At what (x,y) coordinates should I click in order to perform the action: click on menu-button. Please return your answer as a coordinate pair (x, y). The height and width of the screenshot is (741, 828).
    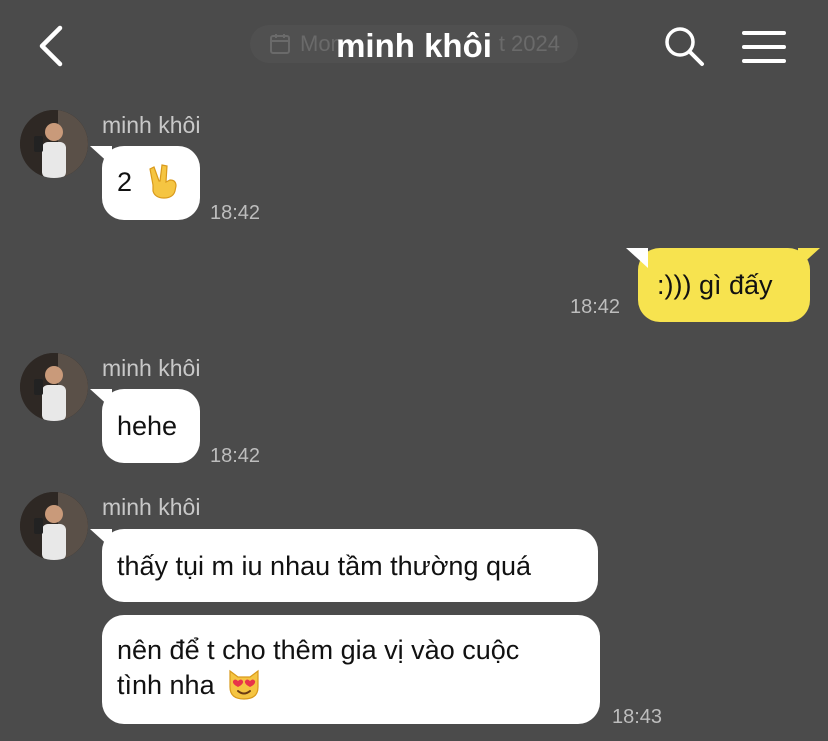
    Looking at the image, I should click on (764, 47).